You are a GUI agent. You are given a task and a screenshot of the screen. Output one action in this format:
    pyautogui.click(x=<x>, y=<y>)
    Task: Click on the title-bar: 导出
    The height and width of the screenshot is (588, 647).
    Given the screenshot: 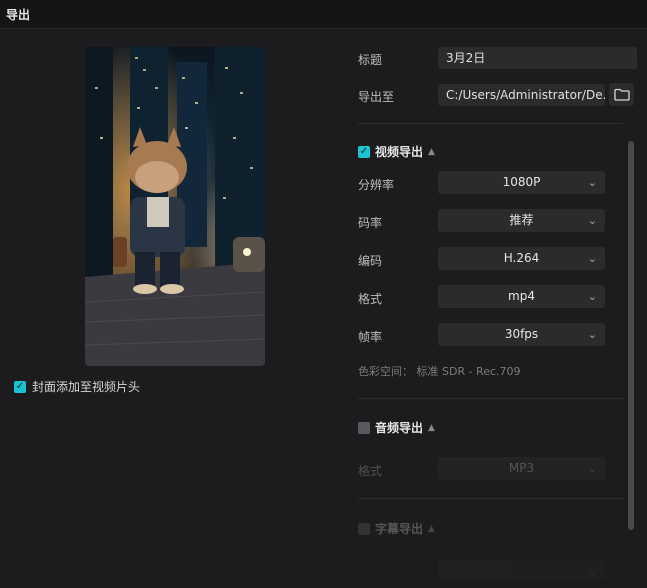 What is the action you would take?
    pyautogui.click(x=323, y=14)
    